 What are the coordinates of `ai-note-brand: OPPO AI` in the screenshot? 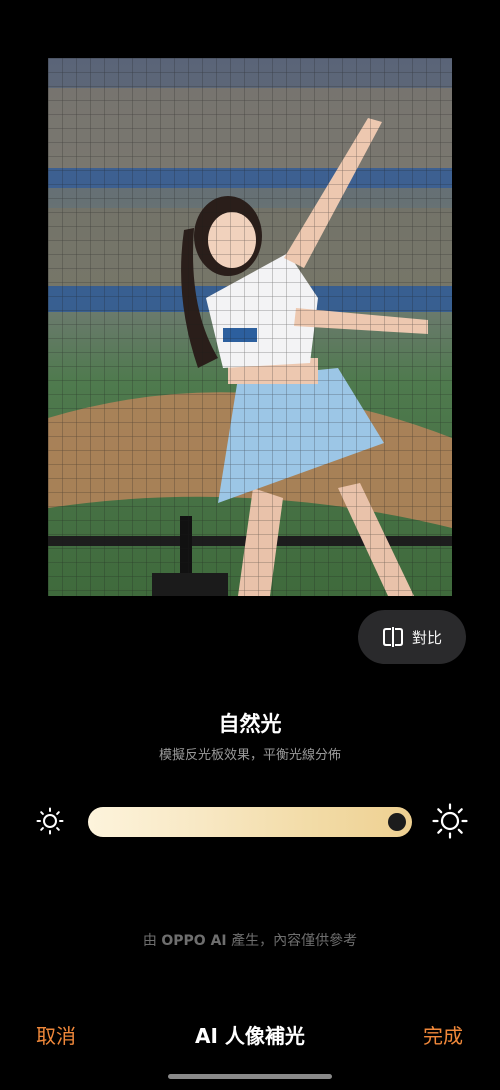 It's located at (194, 941).